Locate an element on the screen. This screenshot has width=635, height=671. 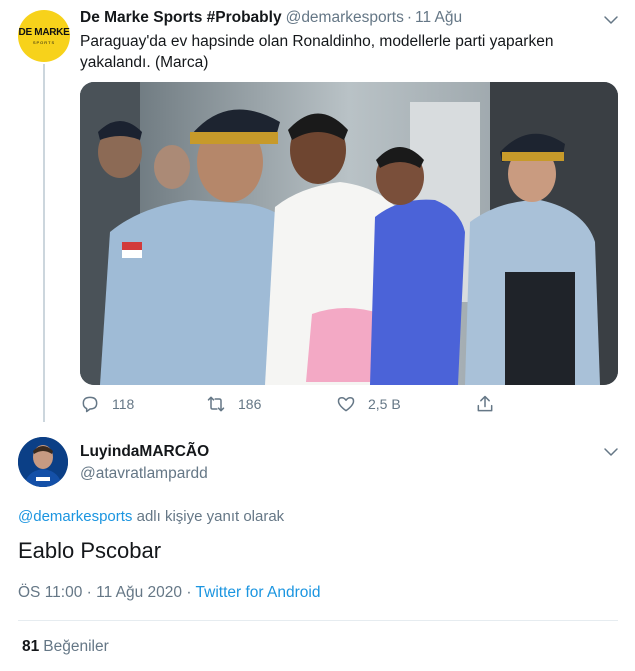
reply-icon is located at coordinates (90, 404).